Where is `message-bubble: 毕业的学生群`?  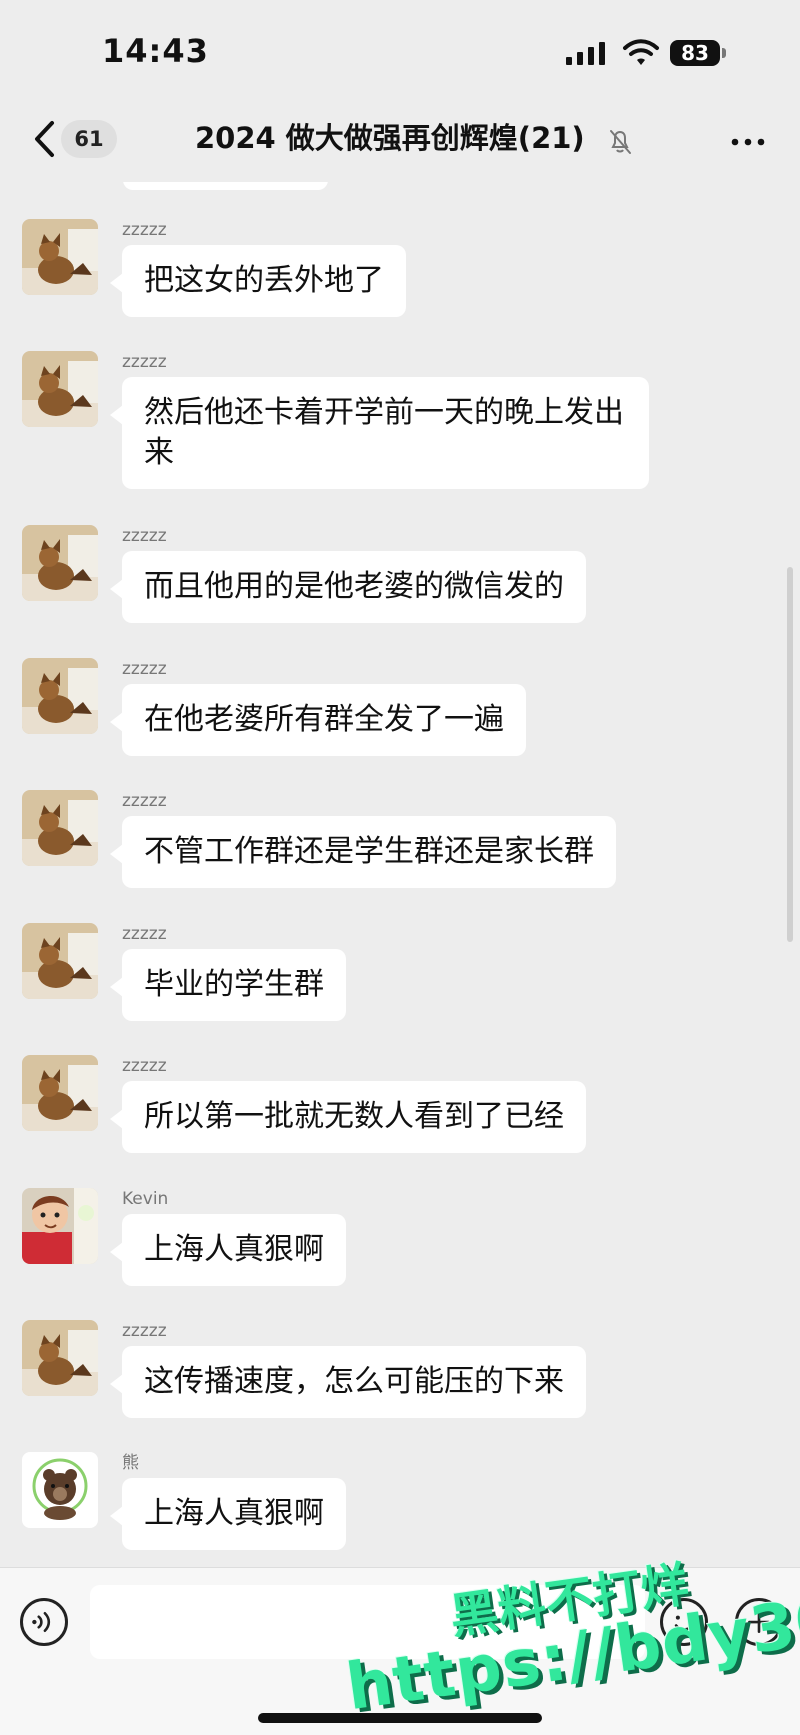
message-bubble: 毕业的学生群 is located at coordinates (228, 985).